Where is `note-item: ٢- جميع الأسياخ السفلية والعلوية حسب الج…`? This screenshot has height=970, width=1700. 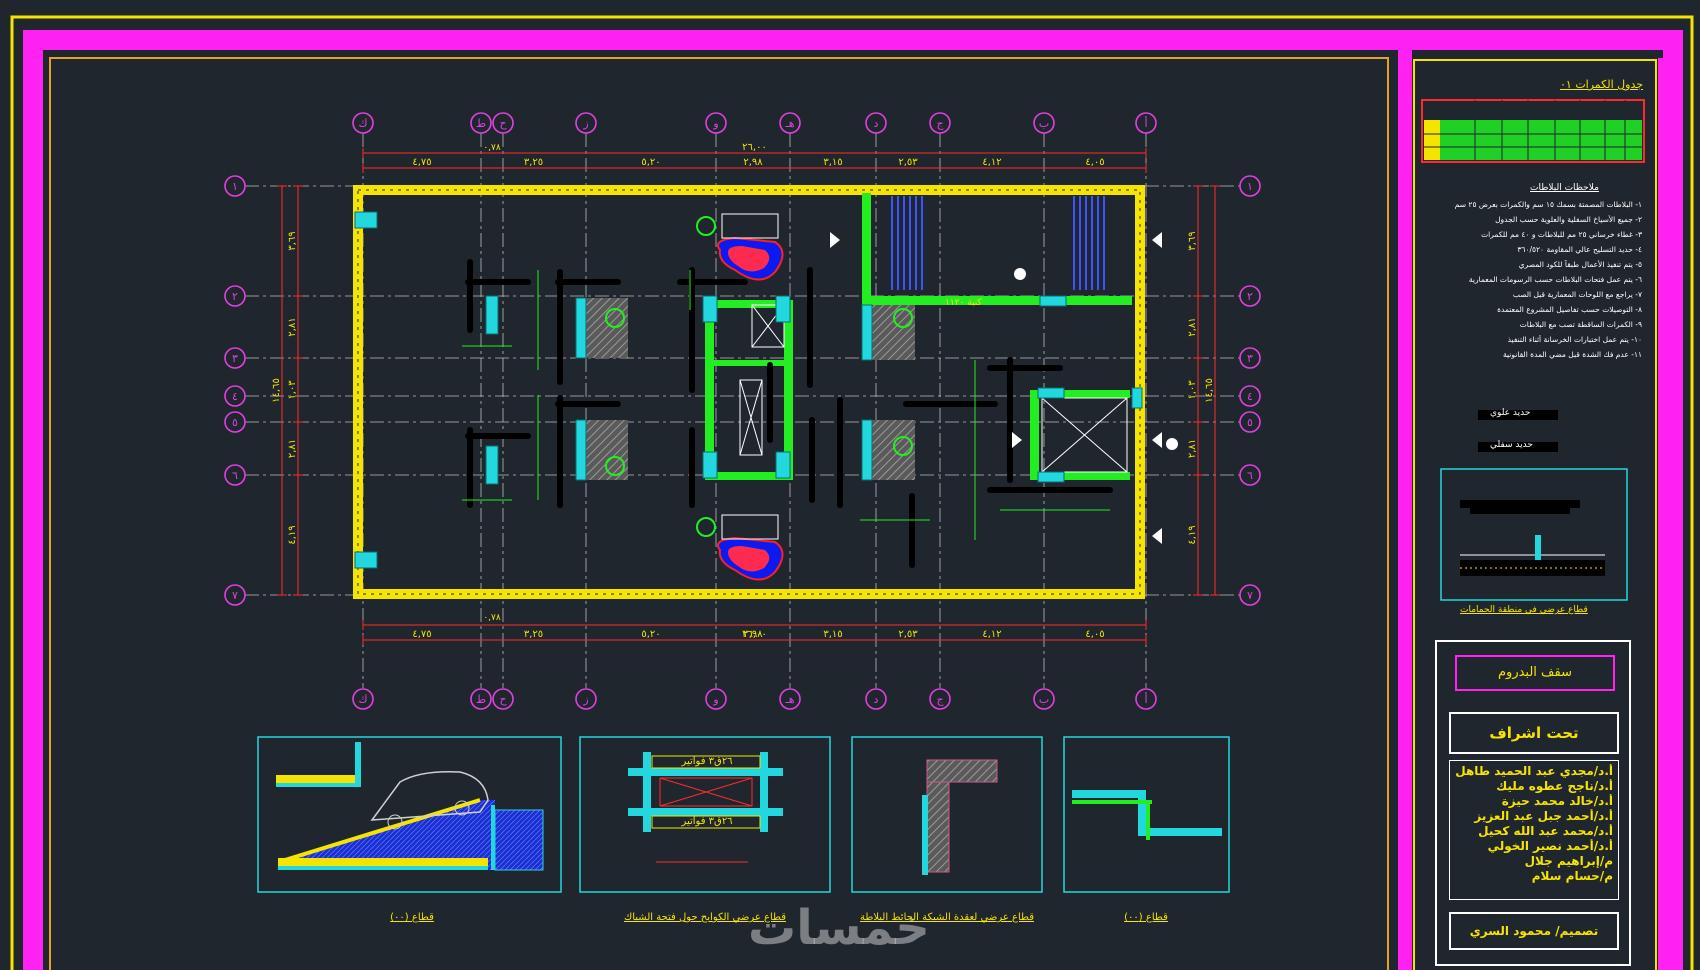 note-item: ٢- جميع الأسياخ السفلية والعلوية حسب الج… is located at coordinates (1568, 219).